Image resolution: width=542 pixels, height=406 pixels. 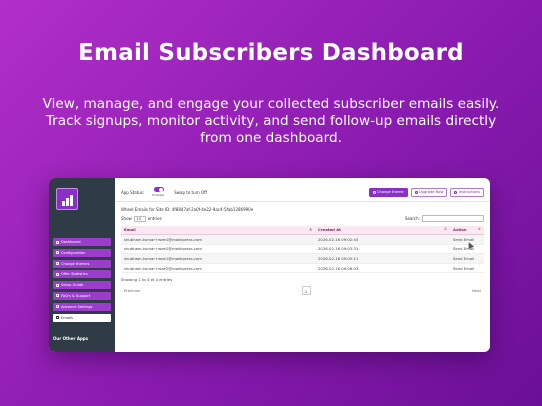 I want to click on pagination: Previous 1 Next, so click(x=302, y=290).